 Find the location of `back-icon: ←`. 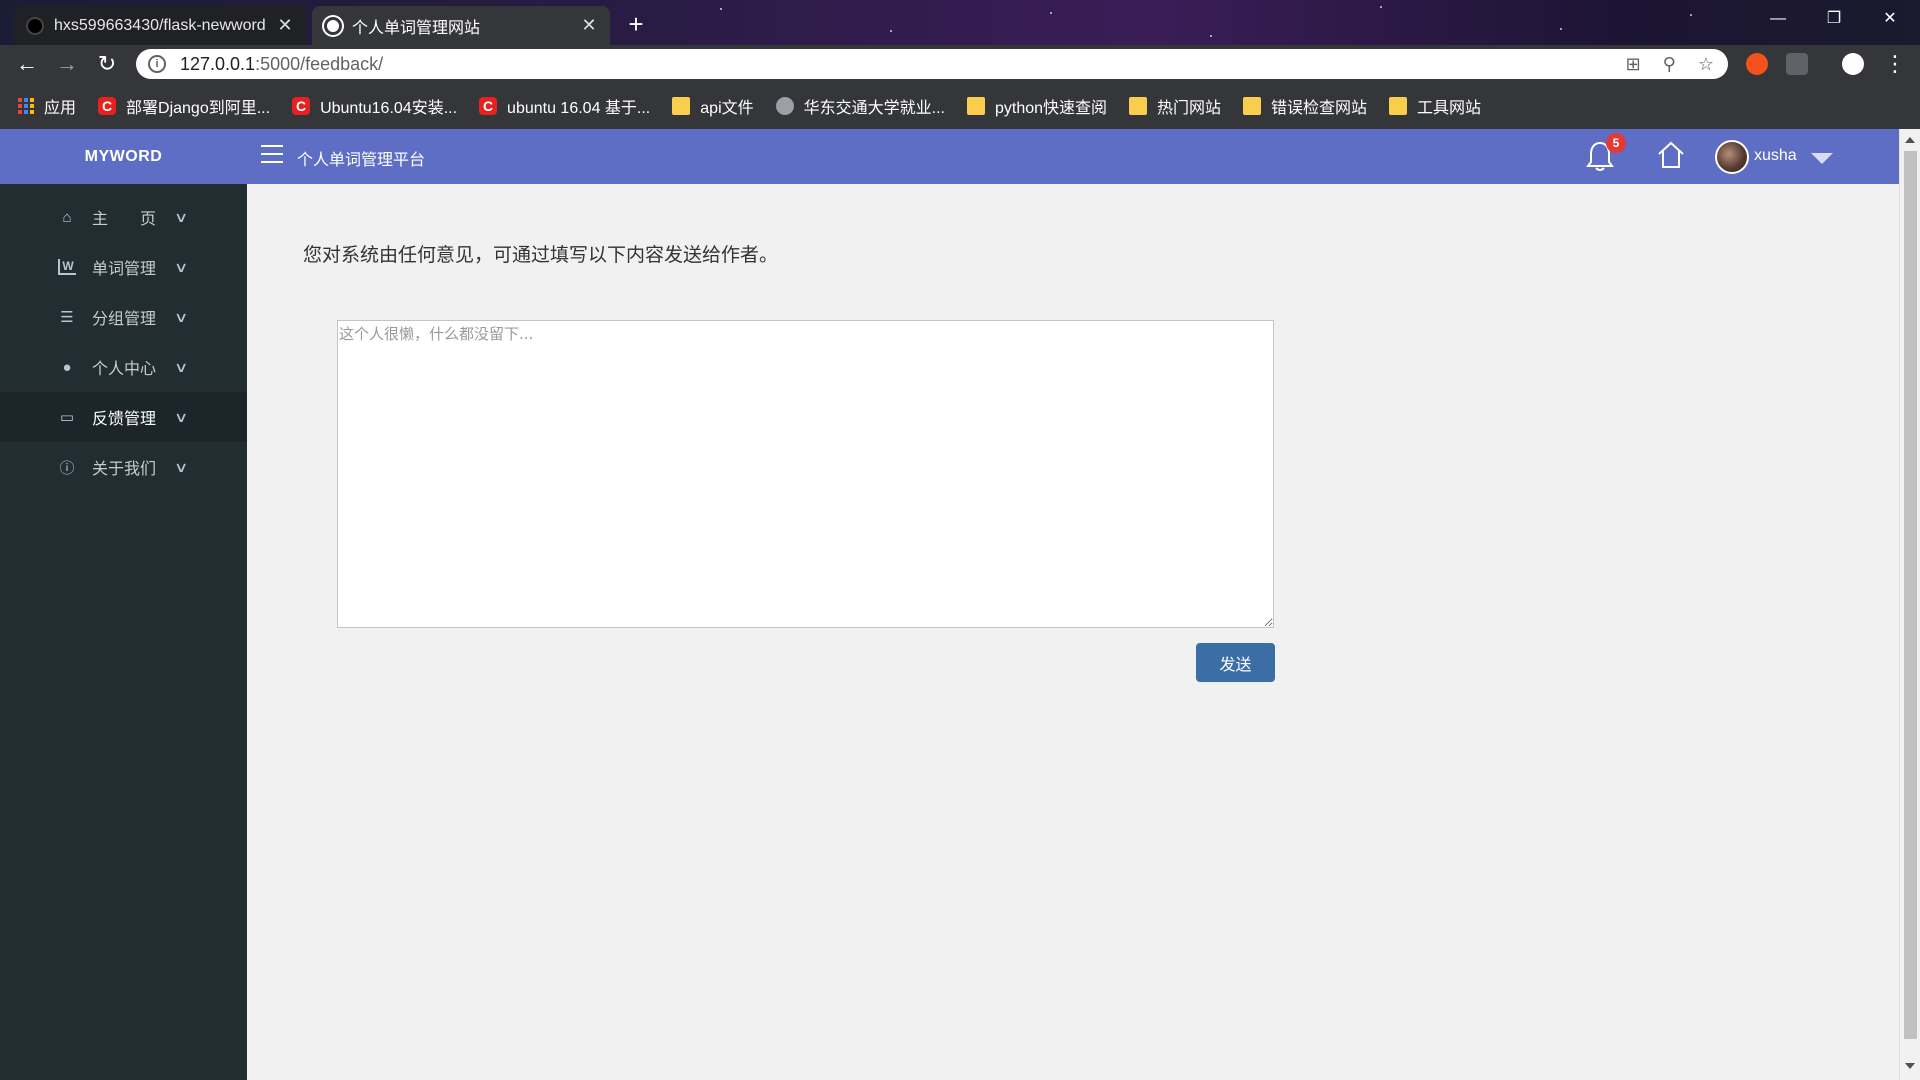

back-icon: ← is located at coordinates (27, 64).